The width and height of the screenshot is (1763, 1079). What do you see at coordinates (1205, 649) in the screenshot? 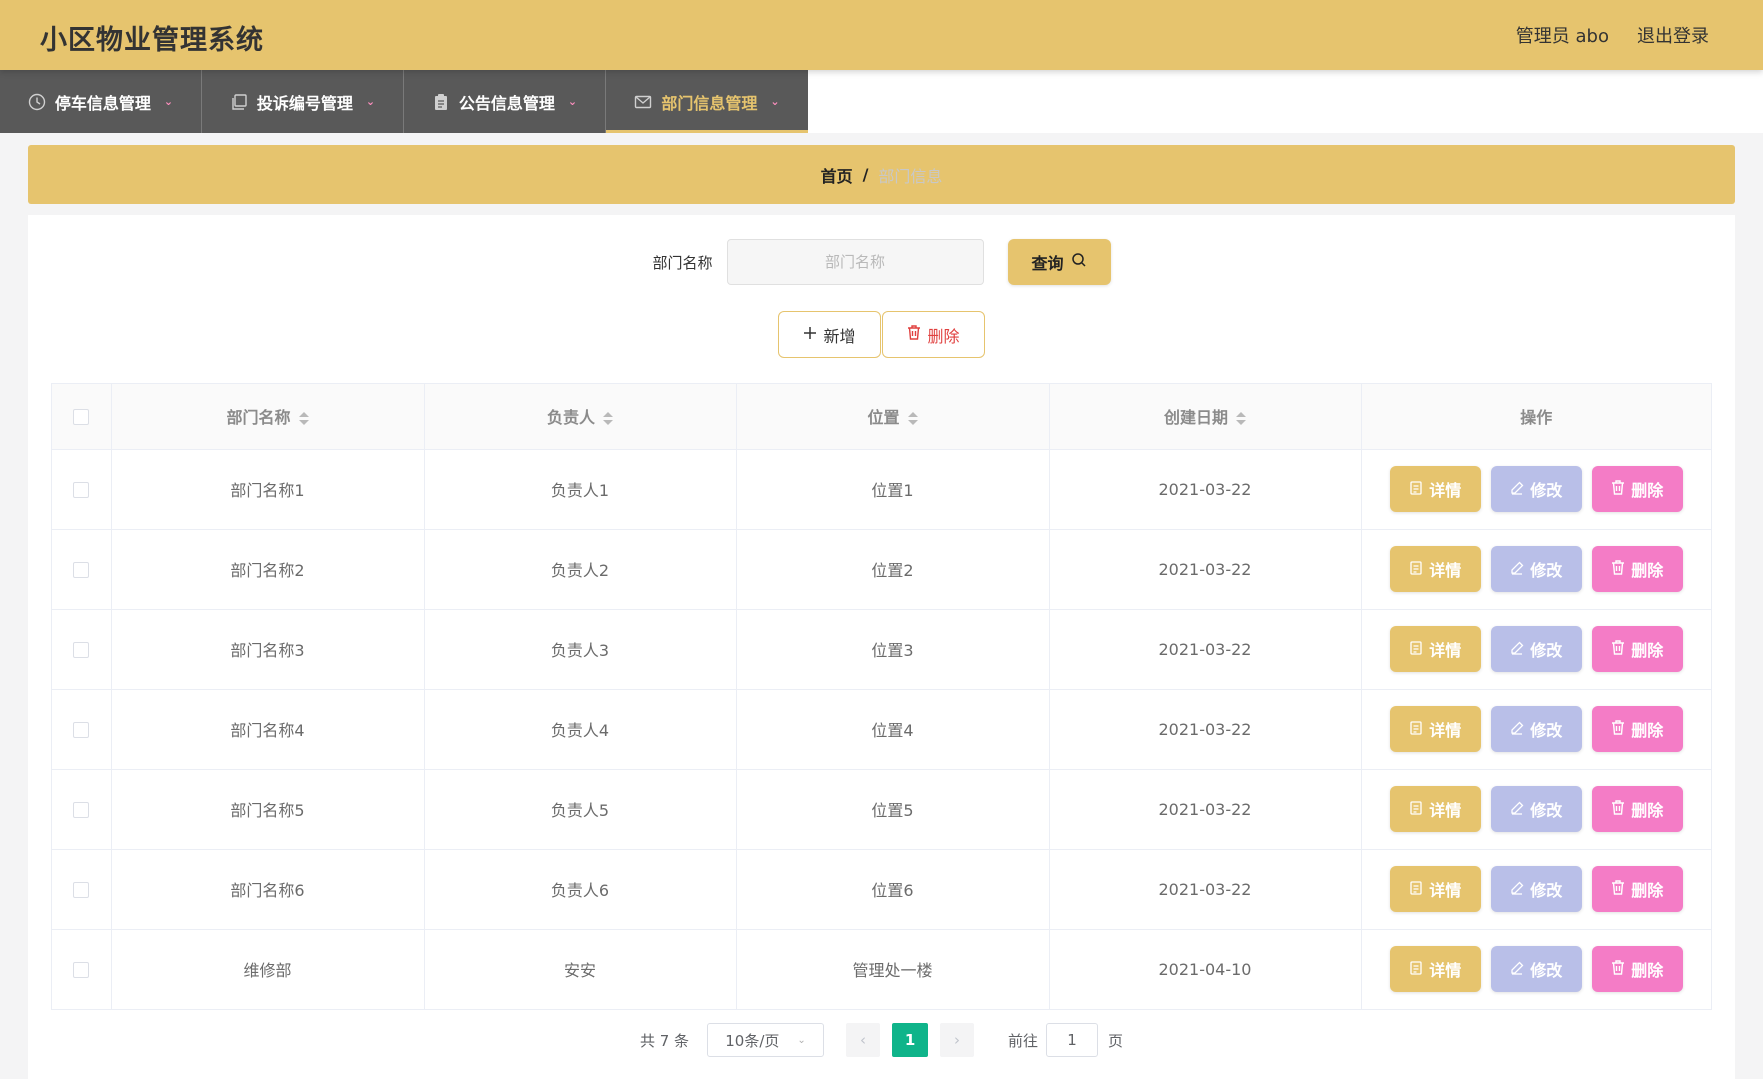
I see `cell-created-date: 2021-03-22` at bounding box center [1205, 649].